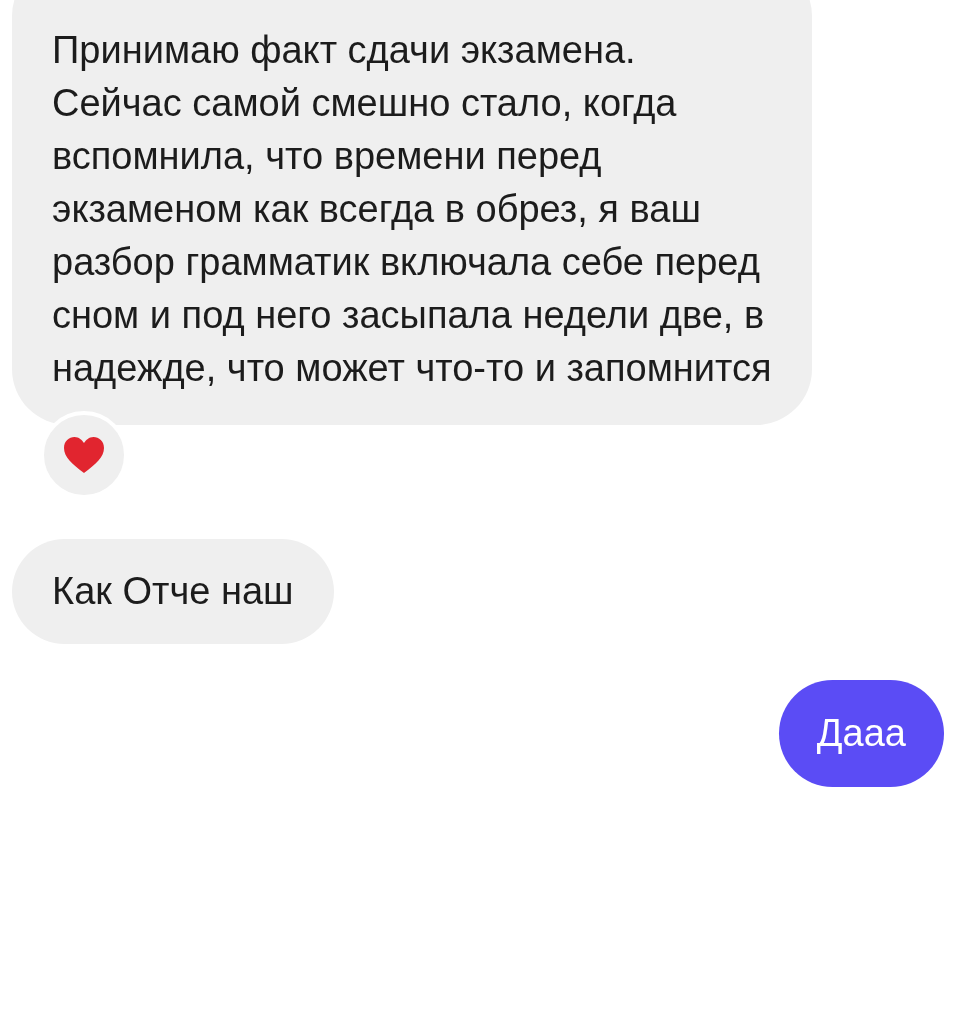  Describe the element at coordinates (861, 733) in the screenshot. I see `message-bubble: Дааа` at that location.